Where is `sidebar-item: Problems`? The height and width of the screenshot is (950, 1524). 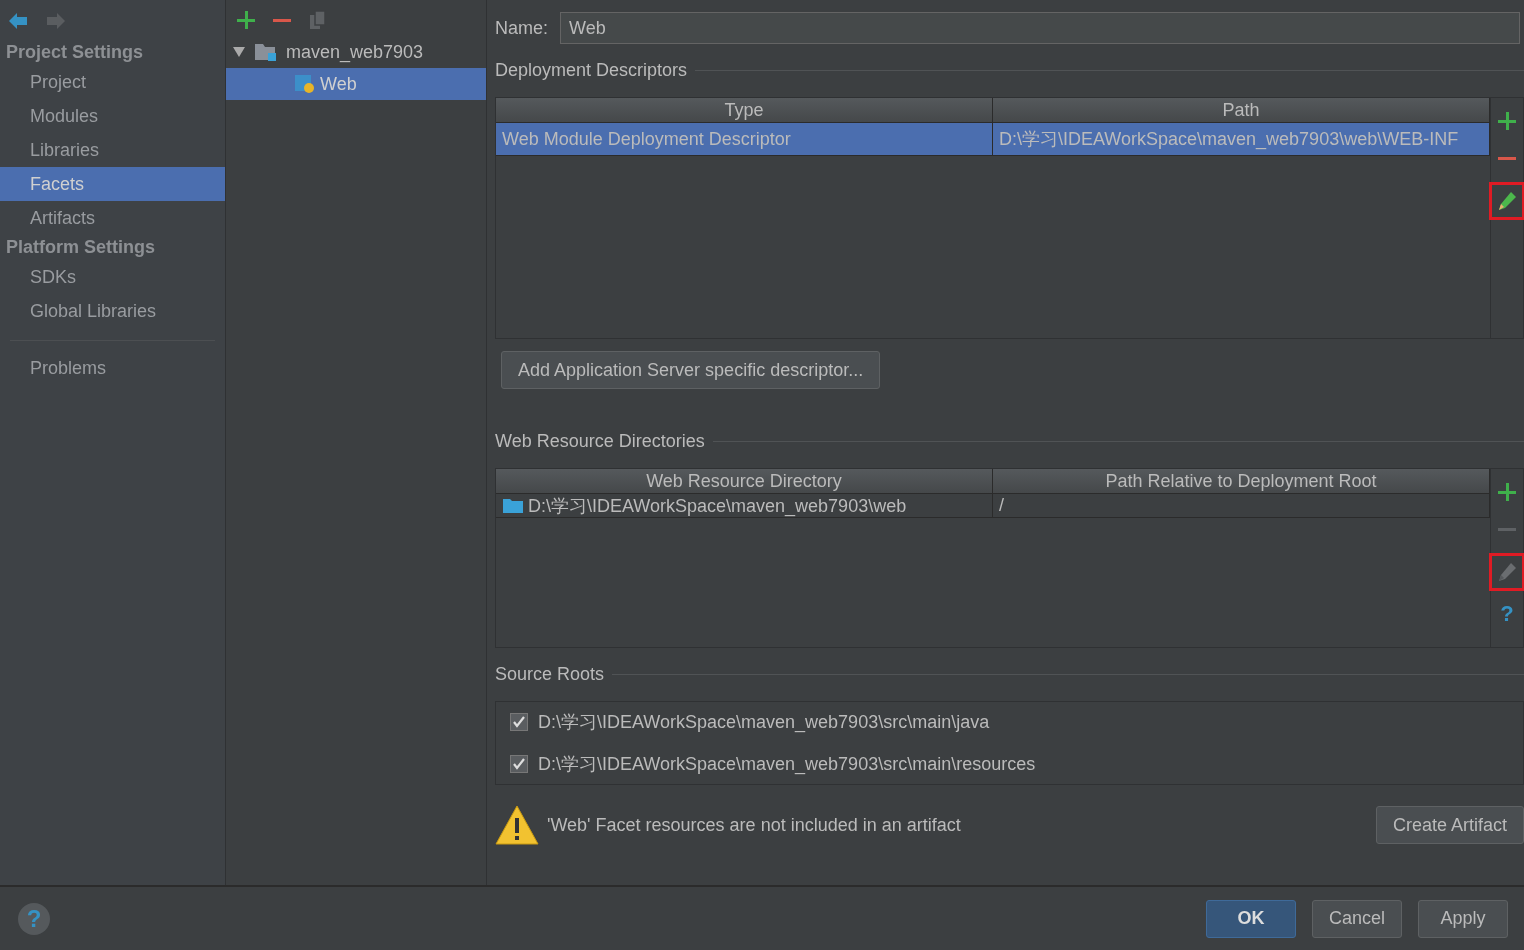
sidebar-item: Problems is located at coordinates (112, 368).